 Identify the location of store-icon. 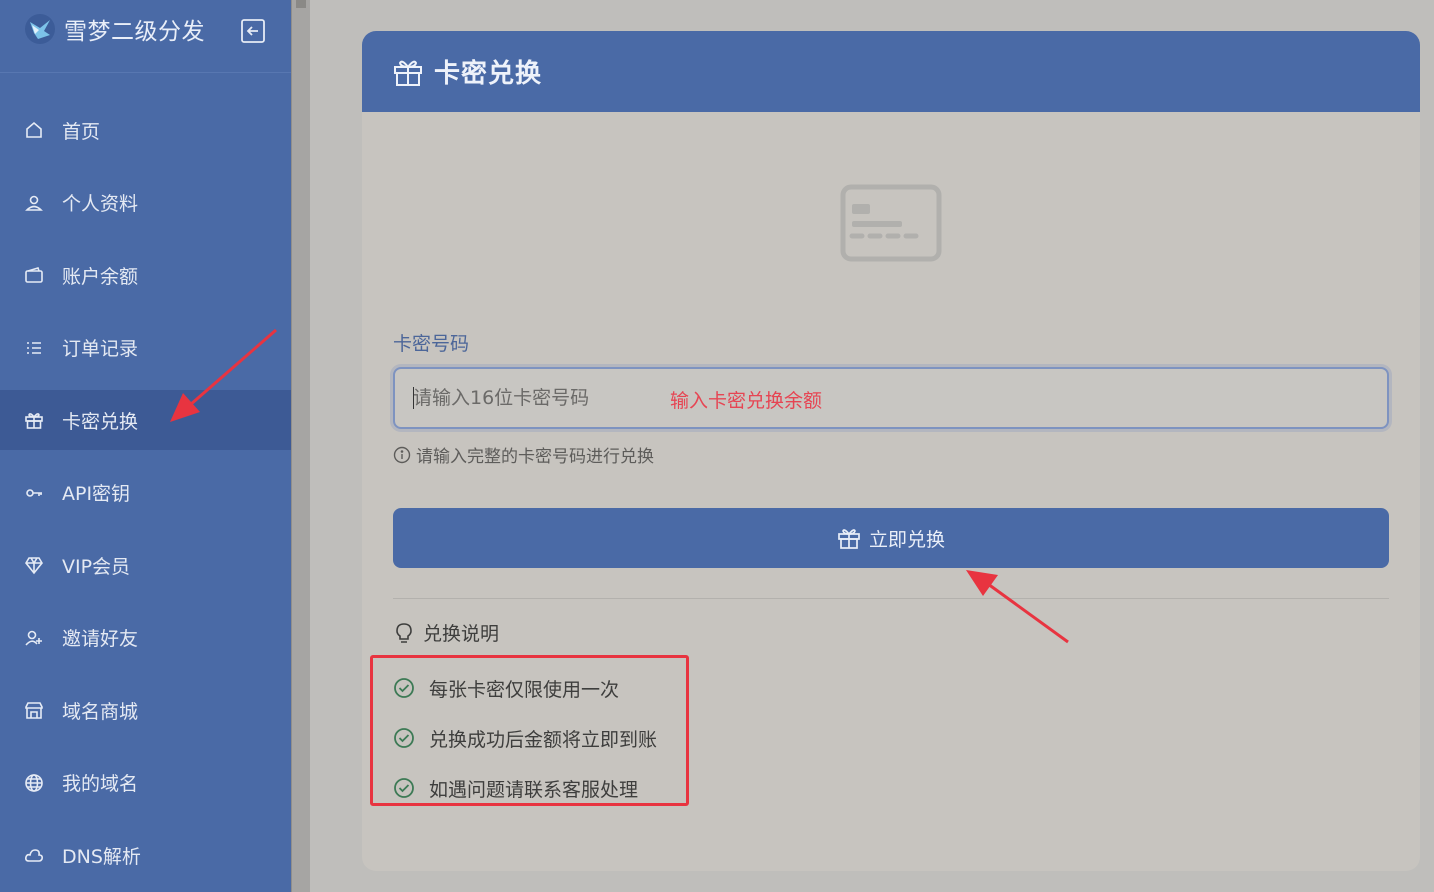
(34, 710).